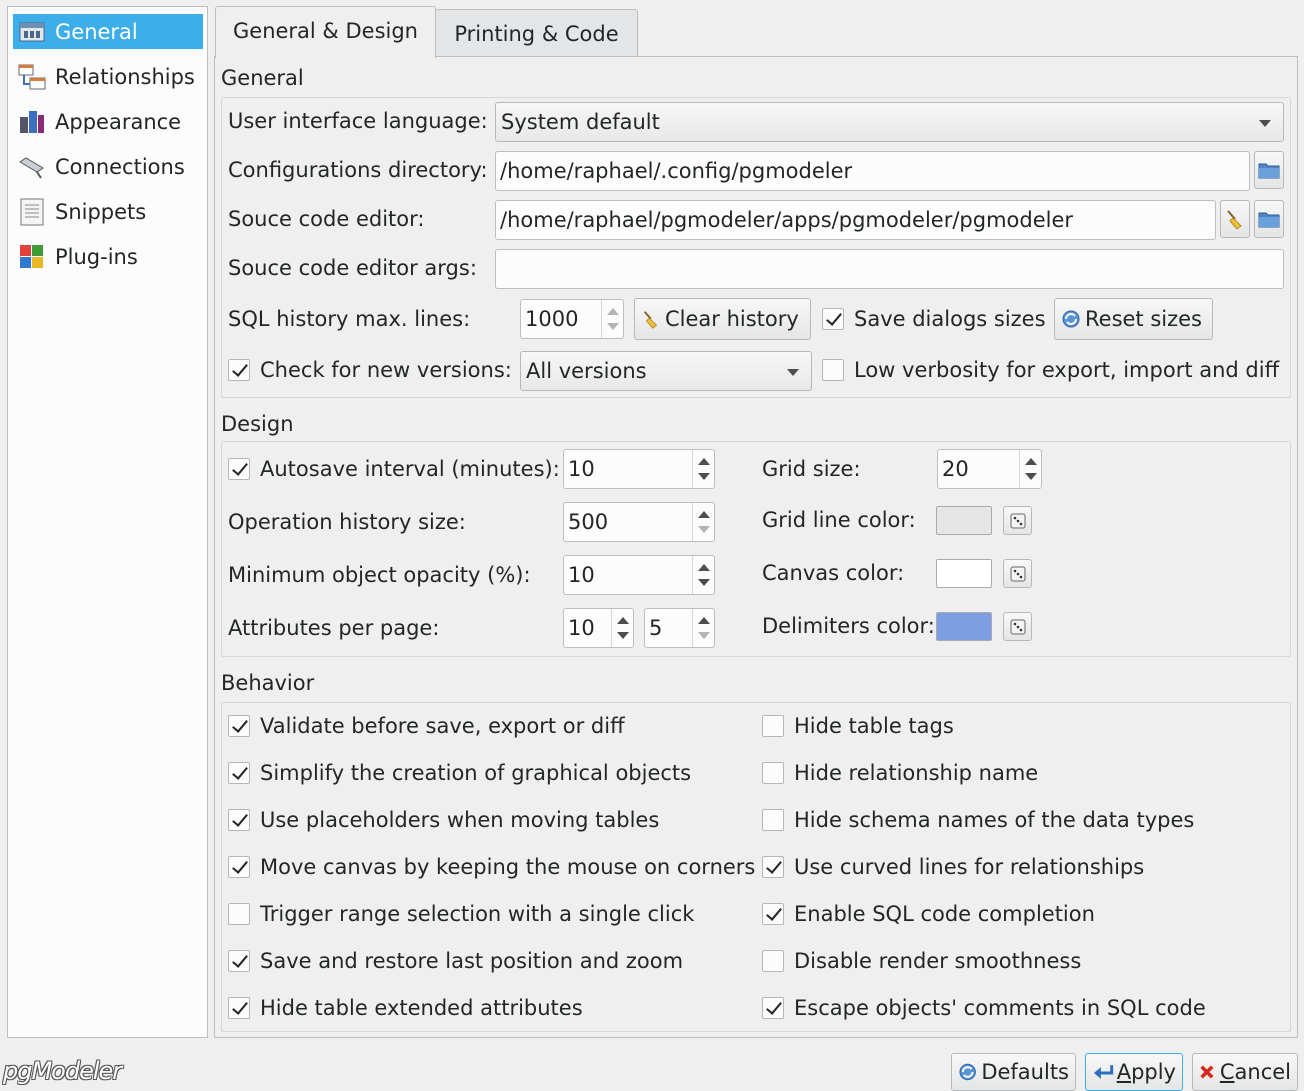 The width and height of the screenshot is (1304, 1091). Describe the element at coordinates (964, 573) in the screenshot. I see `canvas-color-swatch` at that location.